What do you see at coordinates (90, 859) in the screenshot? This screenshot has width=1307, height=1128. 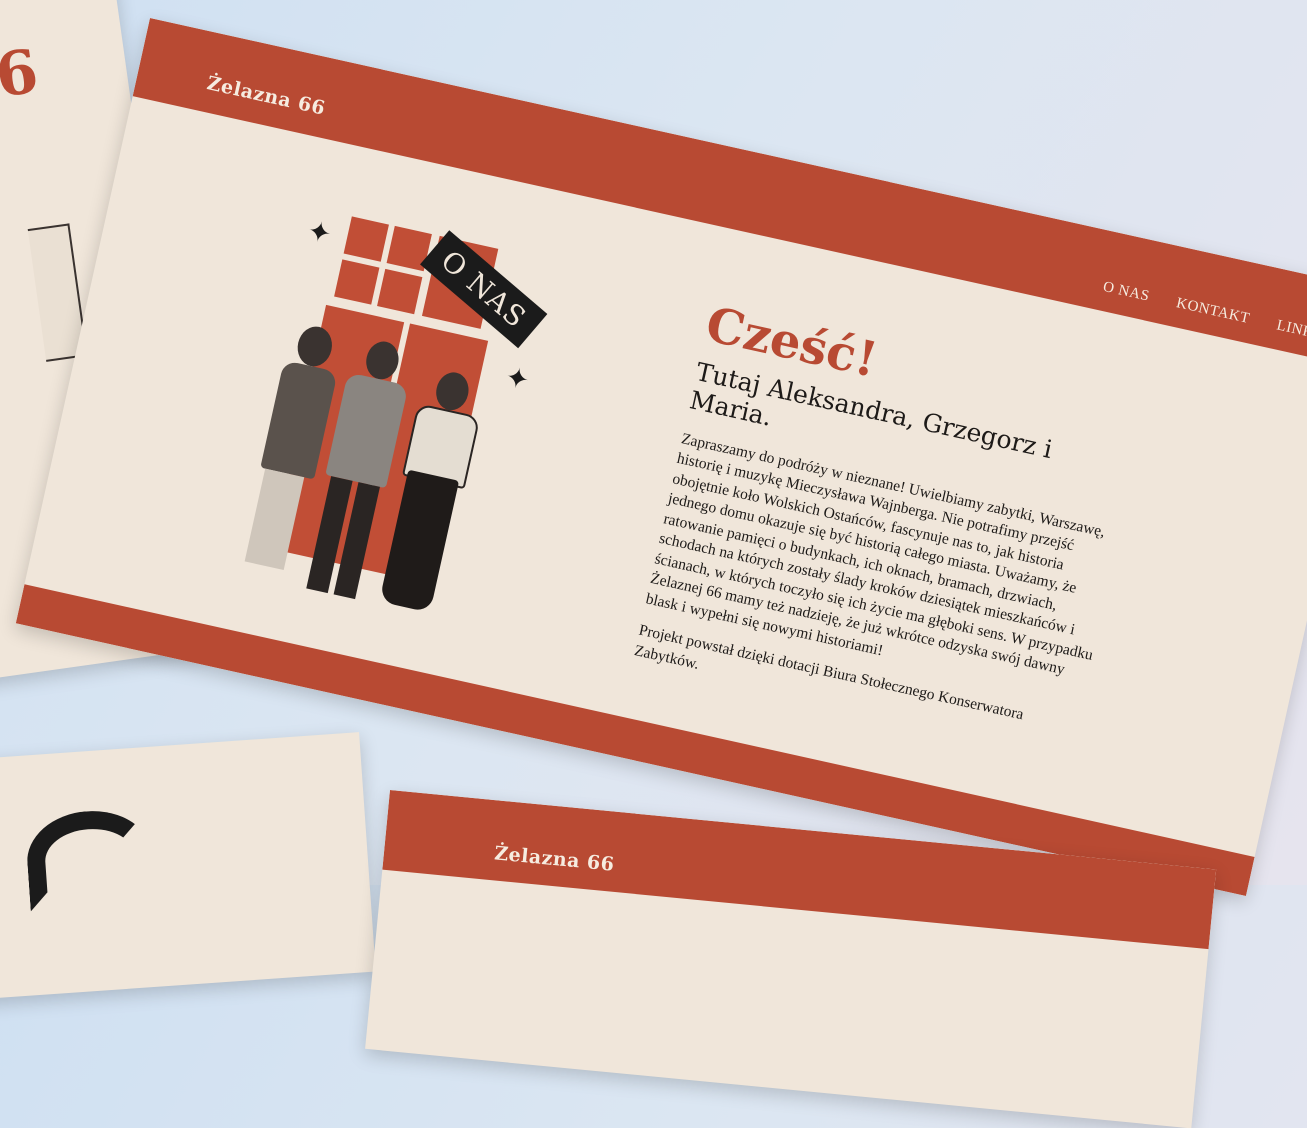 I see `pipe-illustration` at bounding box center [90, 859].